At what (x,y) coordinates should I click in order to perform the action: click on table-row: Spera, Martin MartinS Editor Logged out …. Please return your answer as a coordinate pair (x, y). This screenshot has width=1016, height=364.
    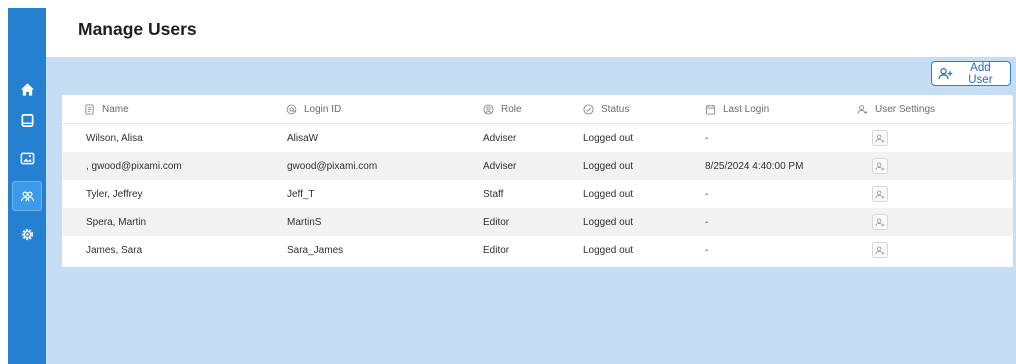
    Looking at the image, I should click on (537, 222).